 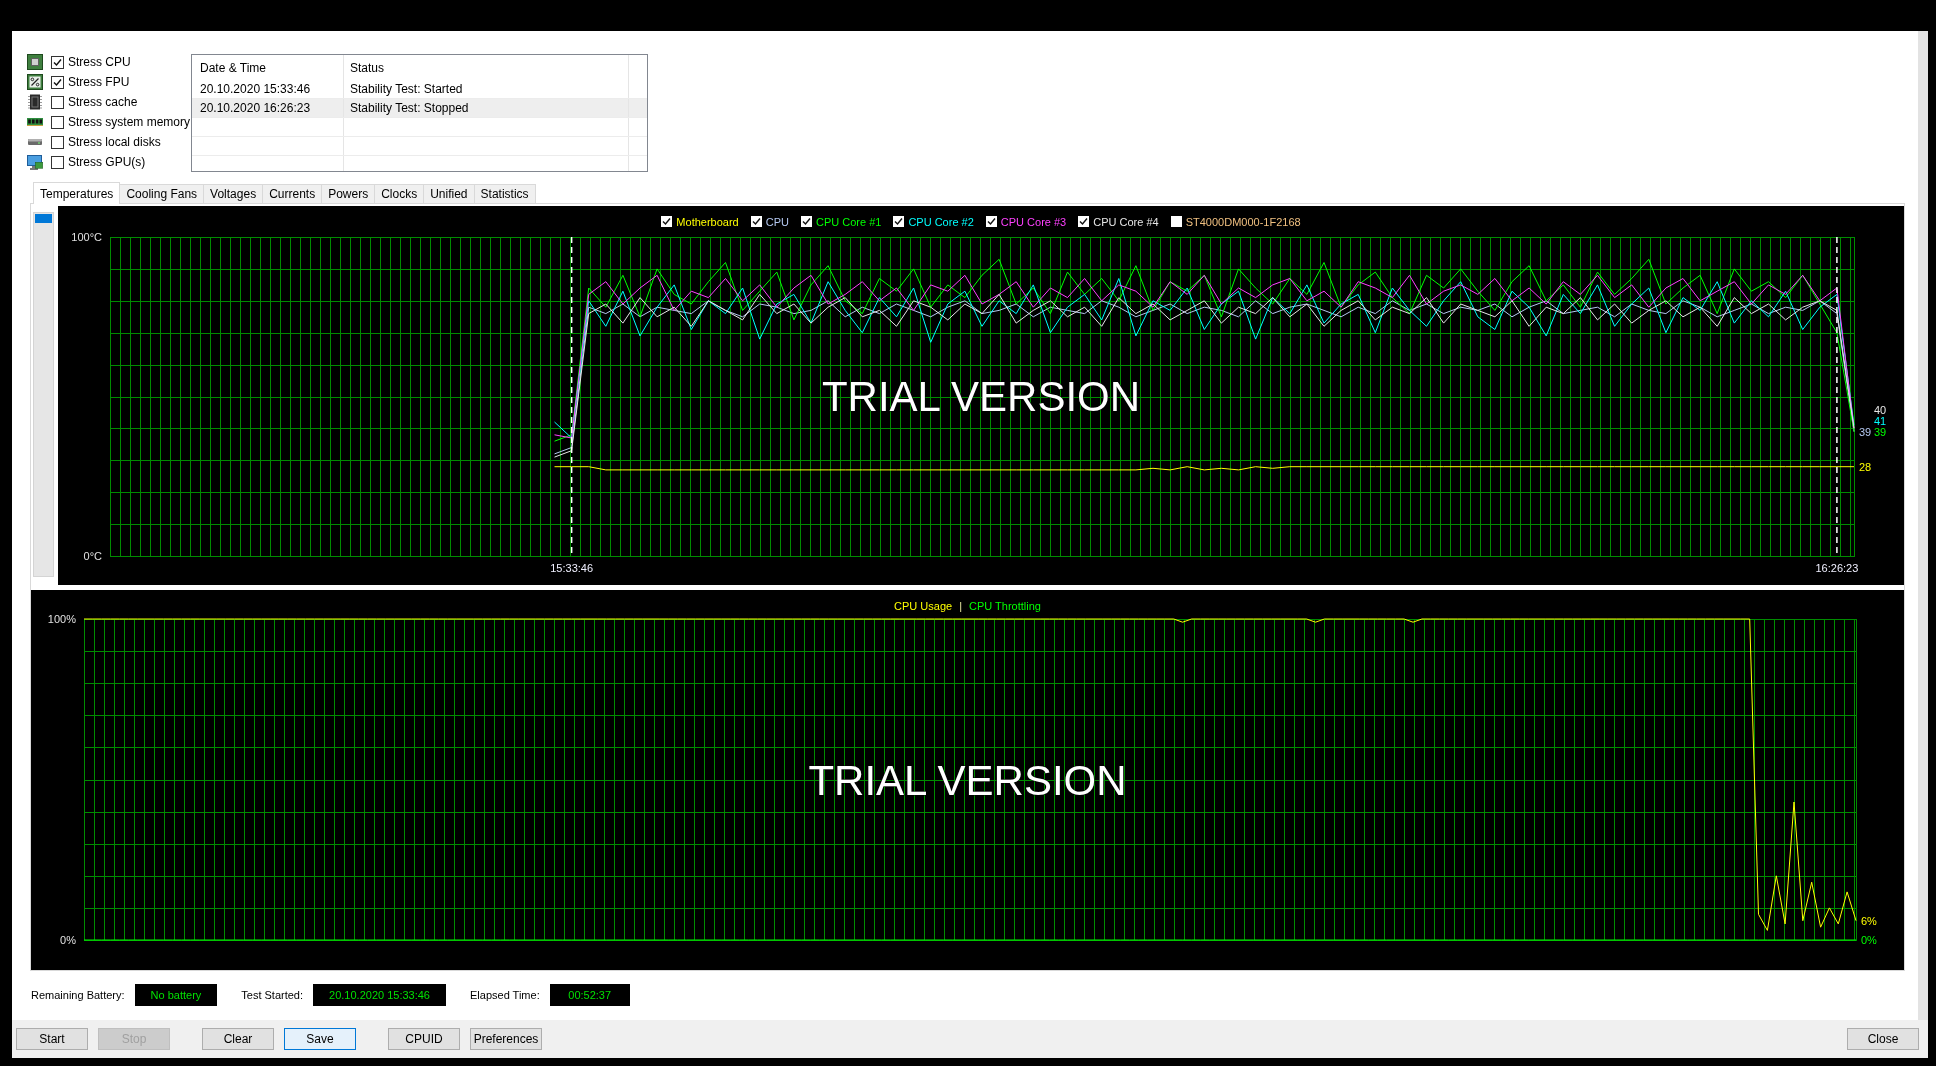 What do you see at coordinates (272, 995) in the screenshot?
I see `status-label: Test Started:` at bounding box center [272, 995].